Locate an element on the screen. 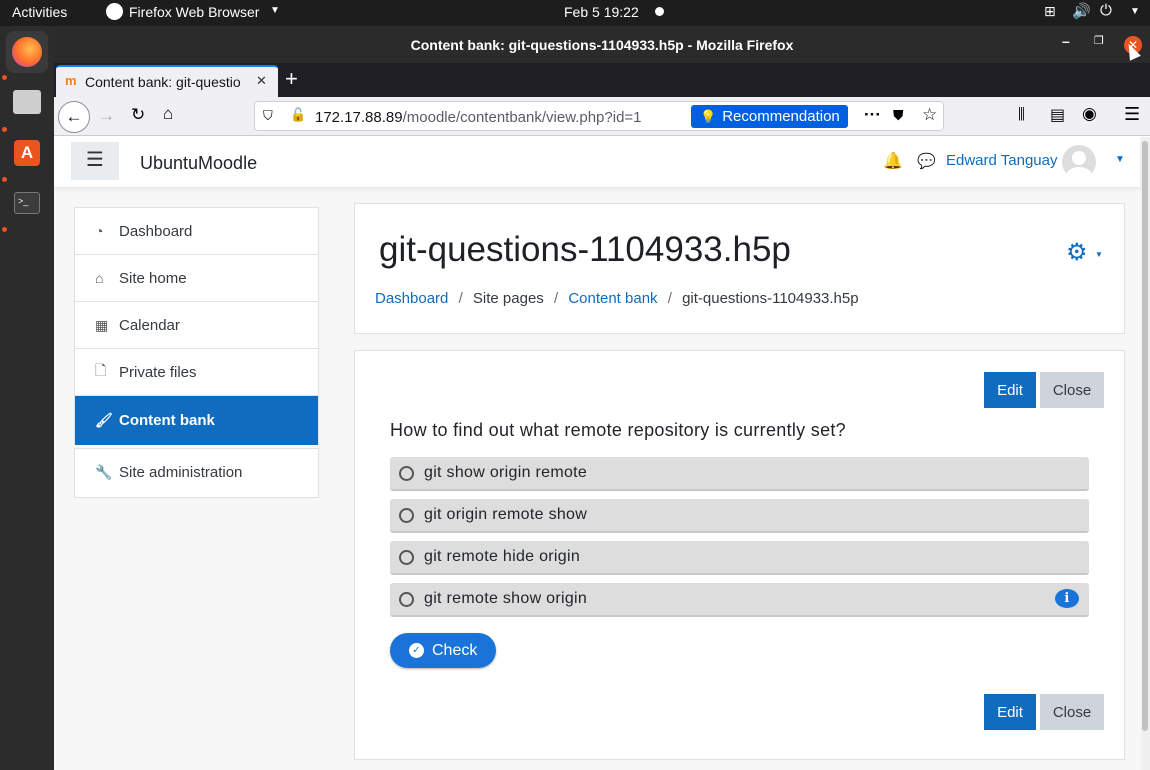 The height and width of the screenshot is (770, 1150). nav-item-content-bank: 🖌 Content bank is located at coordinates (196, 420).